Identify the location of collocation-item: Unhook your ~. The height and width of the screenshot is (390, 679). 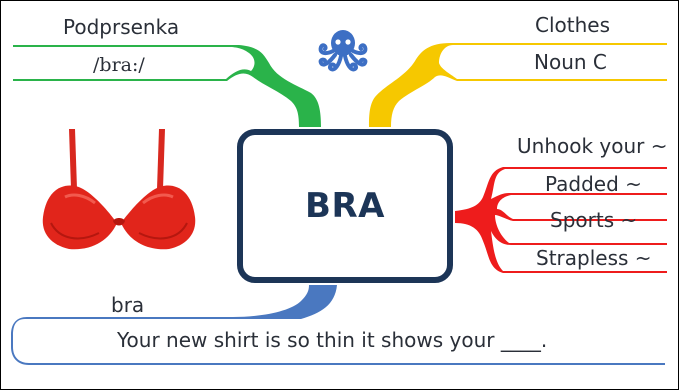
(592, 146).